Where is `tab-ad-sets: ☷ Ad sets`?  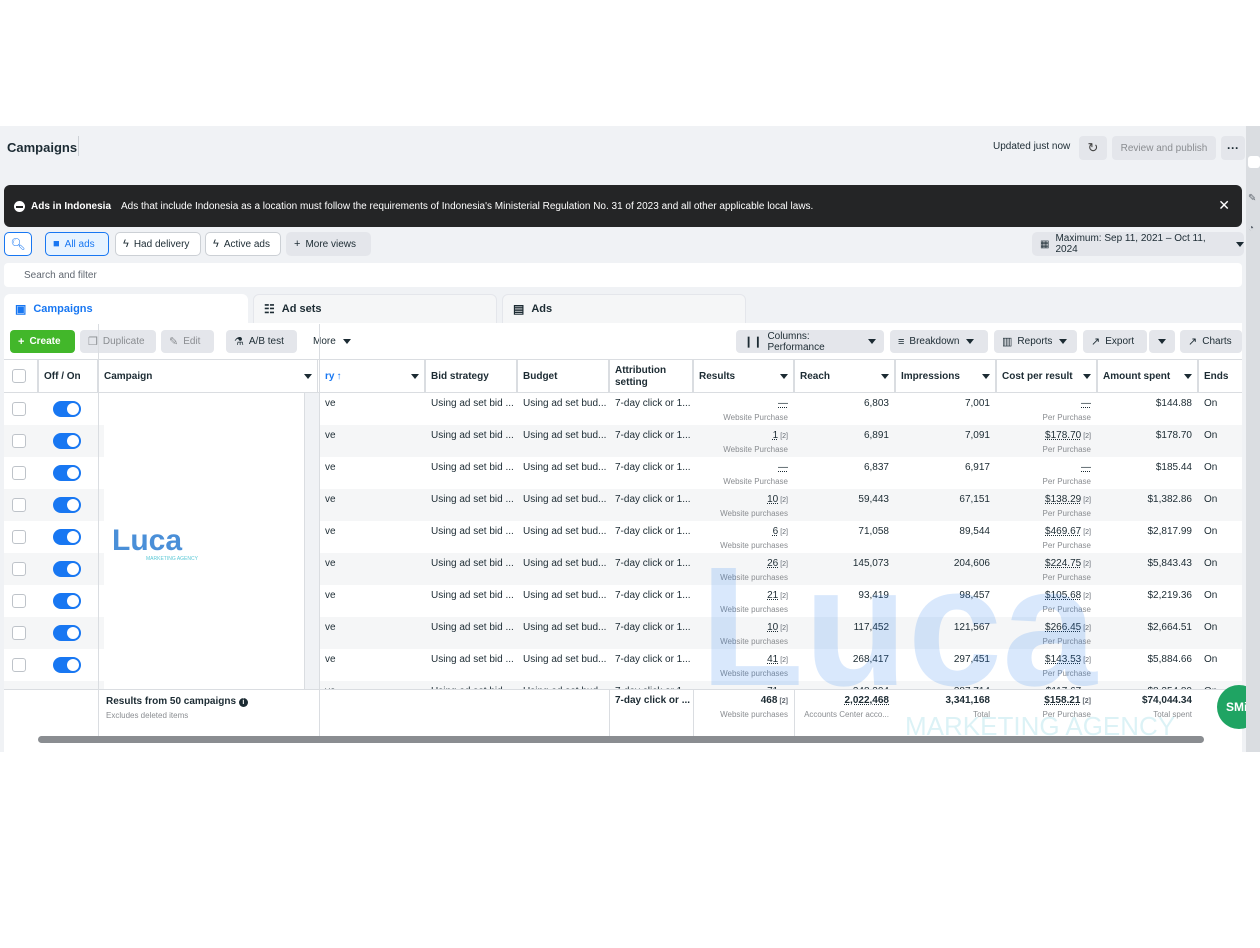
tab-ad-sets: ☷ Ad sets is located at coordinates (375, 309).